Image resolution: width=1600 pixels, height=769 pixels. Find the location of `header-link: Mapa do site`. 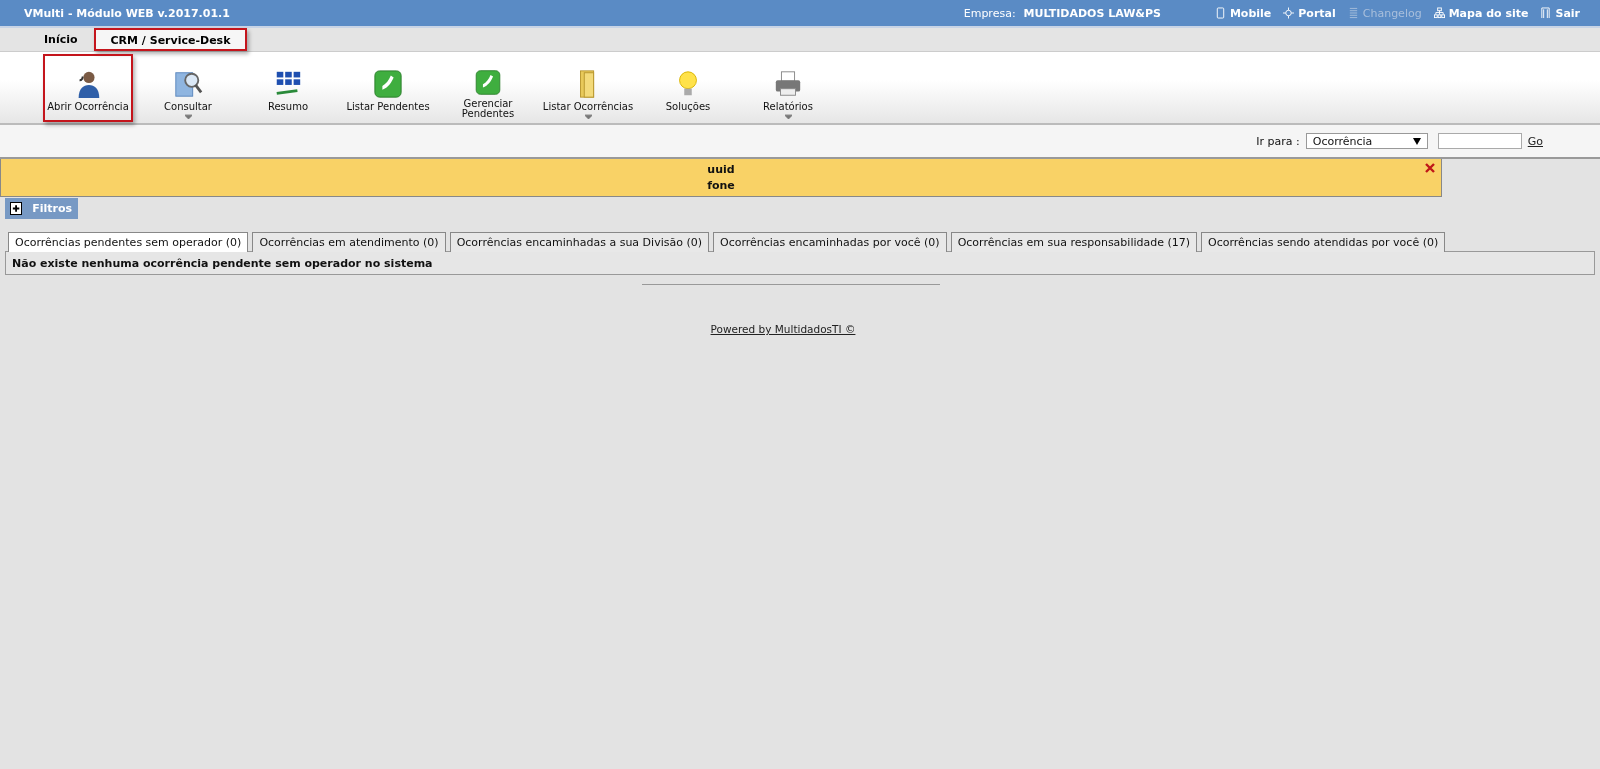

header-link: Mapa do site is located at coordinates (1481, 13).